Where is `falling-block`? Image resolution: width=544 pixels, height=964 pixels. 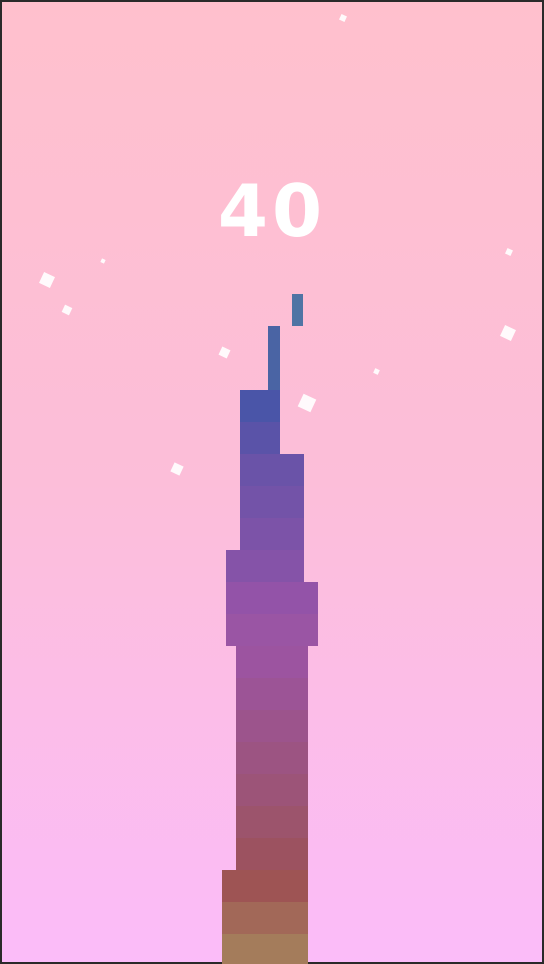
falling-block is located at coordinates (297, 310).